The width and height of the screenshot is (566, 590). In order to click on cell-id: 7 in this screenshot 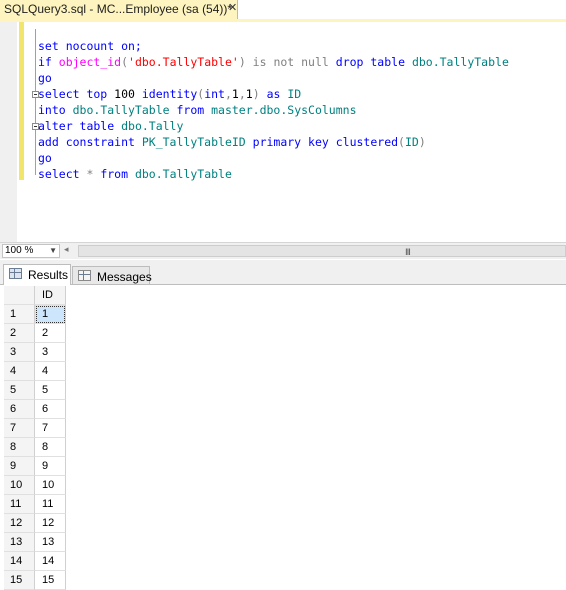, I will do `click(50, 428)`.